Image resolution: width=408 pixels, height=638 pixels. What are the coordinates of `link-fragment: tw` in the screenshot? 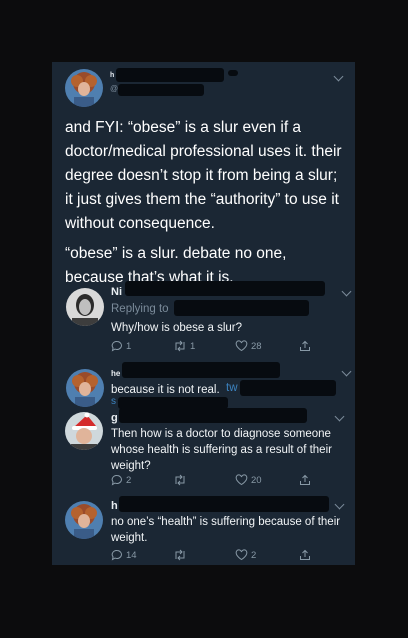 It's located at (232, 388).